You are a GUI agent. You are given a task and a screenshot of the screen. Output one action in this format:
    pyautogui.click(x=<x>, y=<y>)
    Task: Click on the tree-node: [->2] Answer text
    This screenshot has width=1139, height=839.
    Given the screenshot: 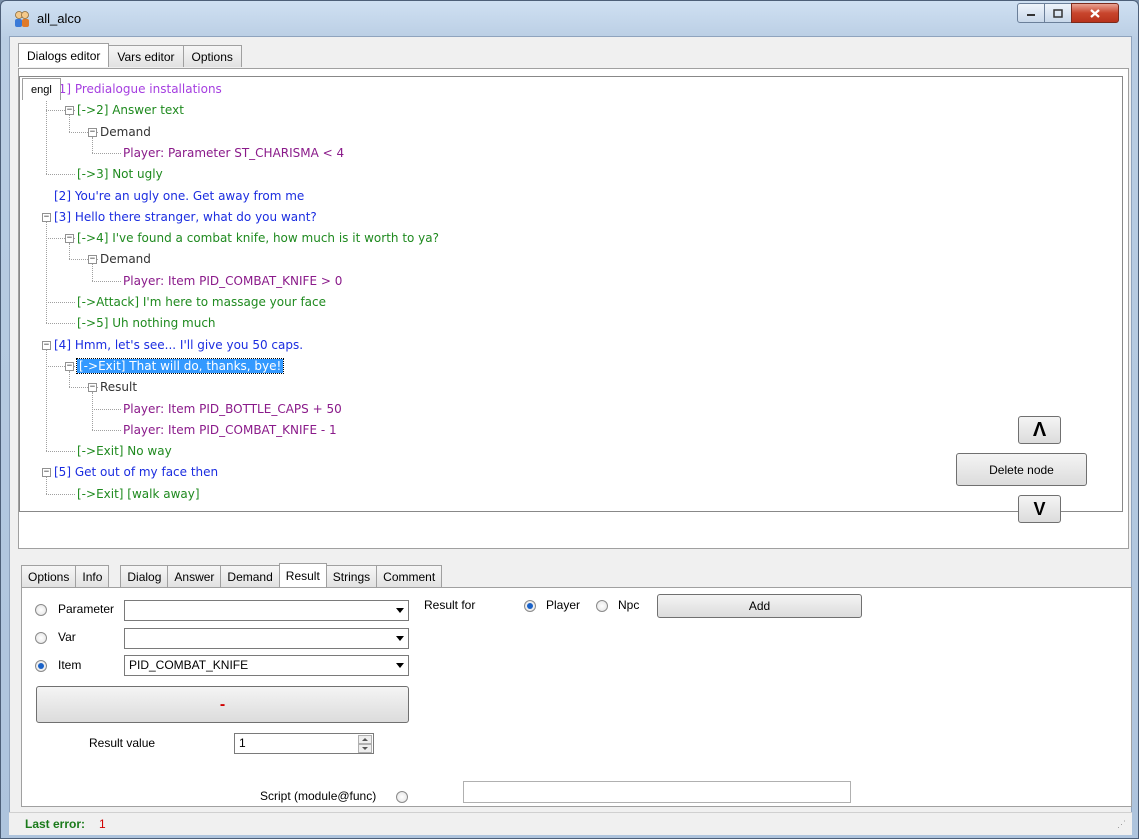 What is the action you would take?
    pyautogui.click(x=130, y=110)
    